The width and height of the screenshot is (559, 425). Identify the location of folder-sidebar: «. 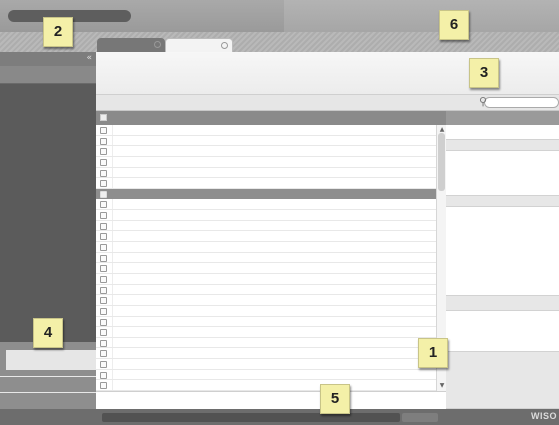
(48, 230).